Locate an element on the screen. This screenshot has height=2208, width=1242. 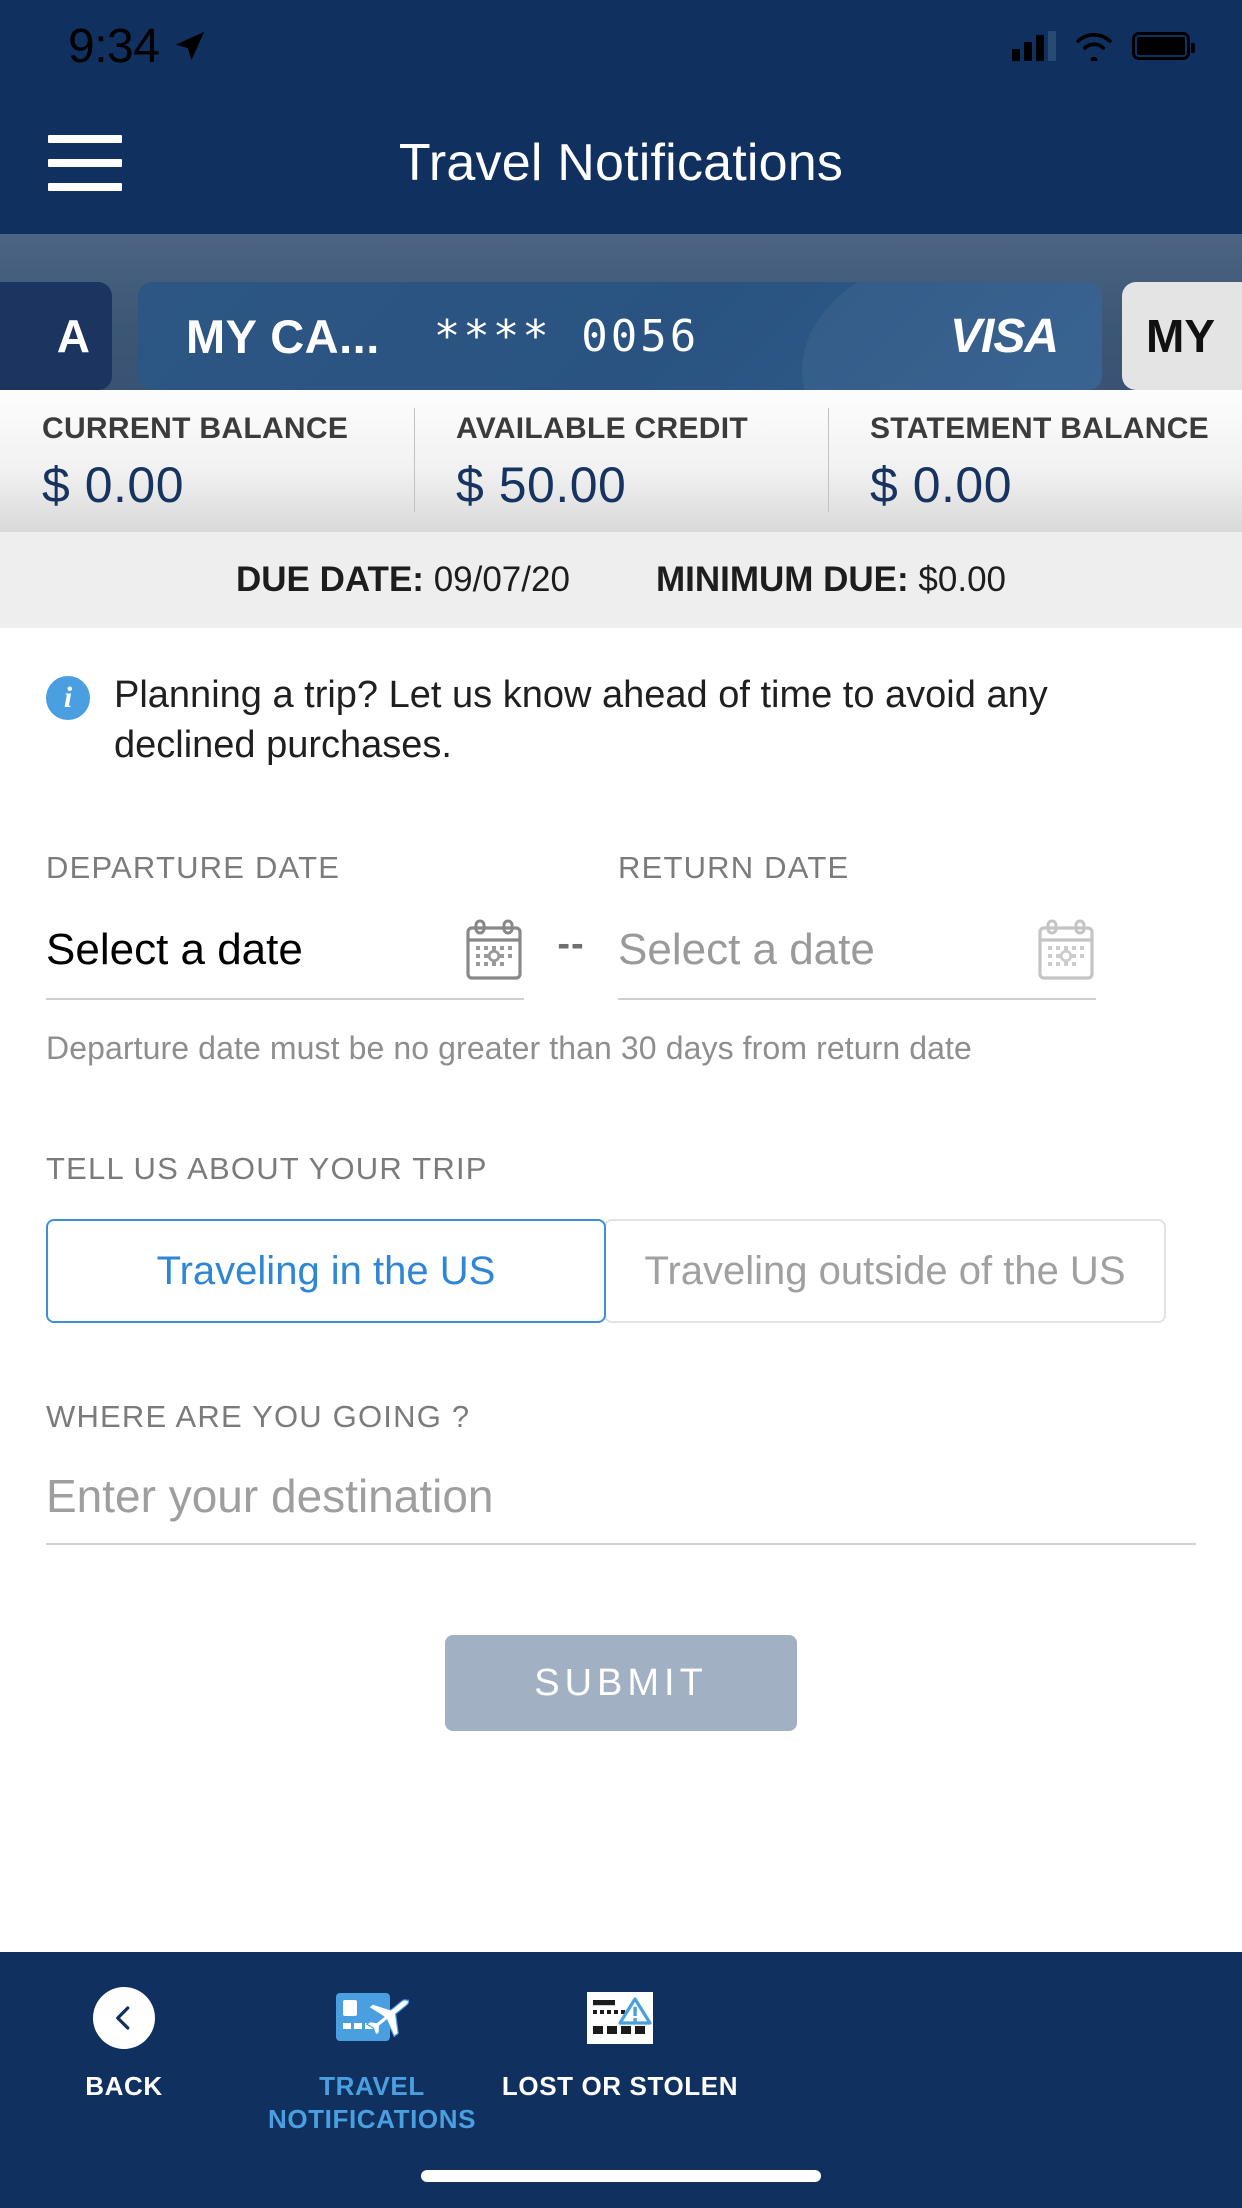
status-time: 9:34 is located at coordinates (114, 46).